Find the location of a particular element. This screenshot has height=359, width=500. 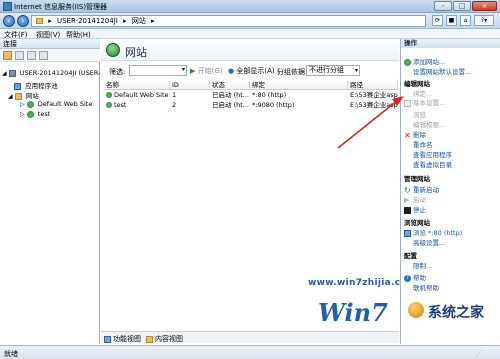

menu-bar: 文件(F) 视图(V) 帮助(H) is located at coordinates (250, 34).